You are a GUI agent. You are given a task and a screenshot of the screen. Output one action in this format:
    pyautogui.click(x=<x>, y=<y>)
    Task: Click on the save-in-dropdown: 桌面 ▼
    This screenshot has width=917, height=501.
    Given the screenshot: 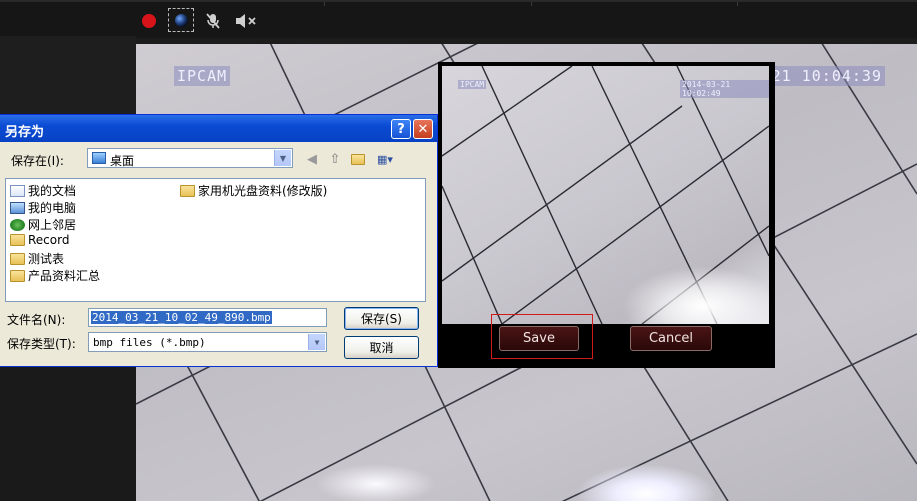 What is the action you would take?
    pyautogui.click(x=190, y=158)
    